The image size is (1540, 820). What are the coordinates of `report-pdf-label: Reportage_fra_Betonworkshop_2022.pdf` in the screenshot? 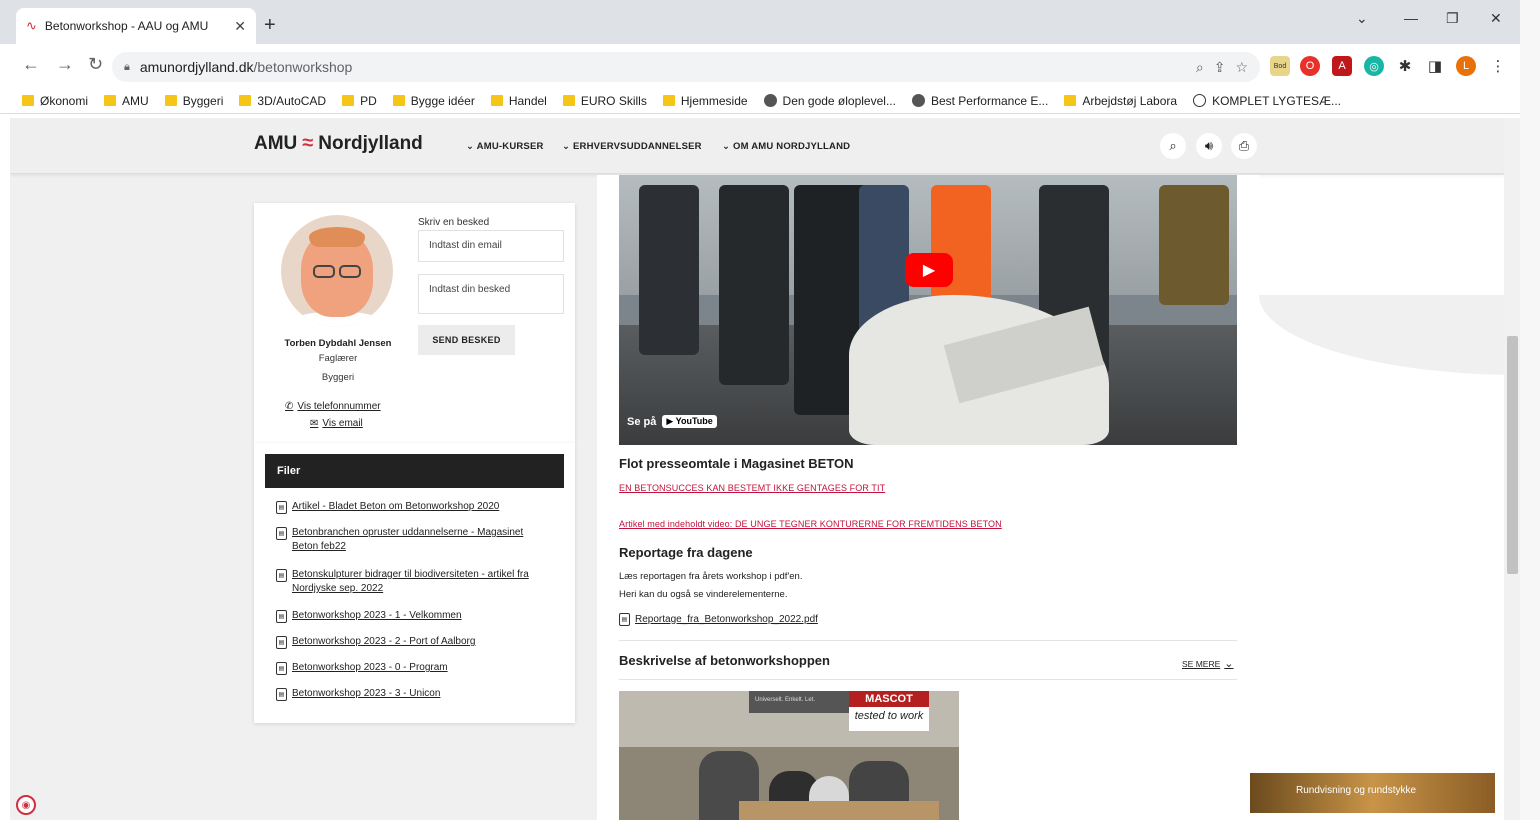 It's located at (726, 619).